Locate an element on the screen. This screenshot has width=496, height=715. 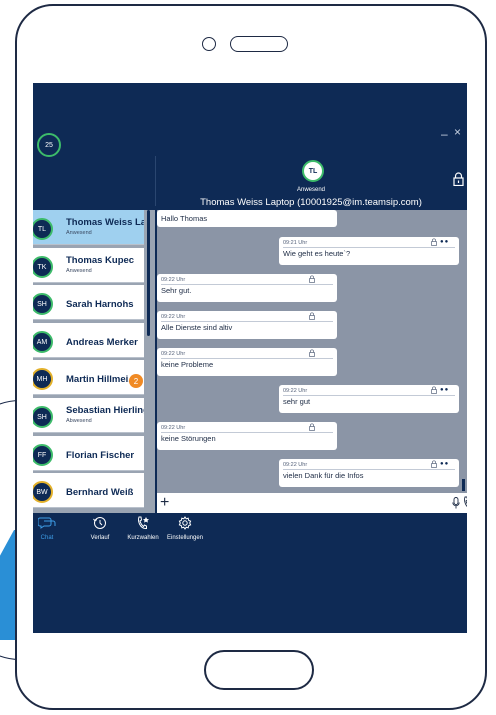
contact-item: SH Sebastian Hierling Abwesend is located at coordinates (88, 415).